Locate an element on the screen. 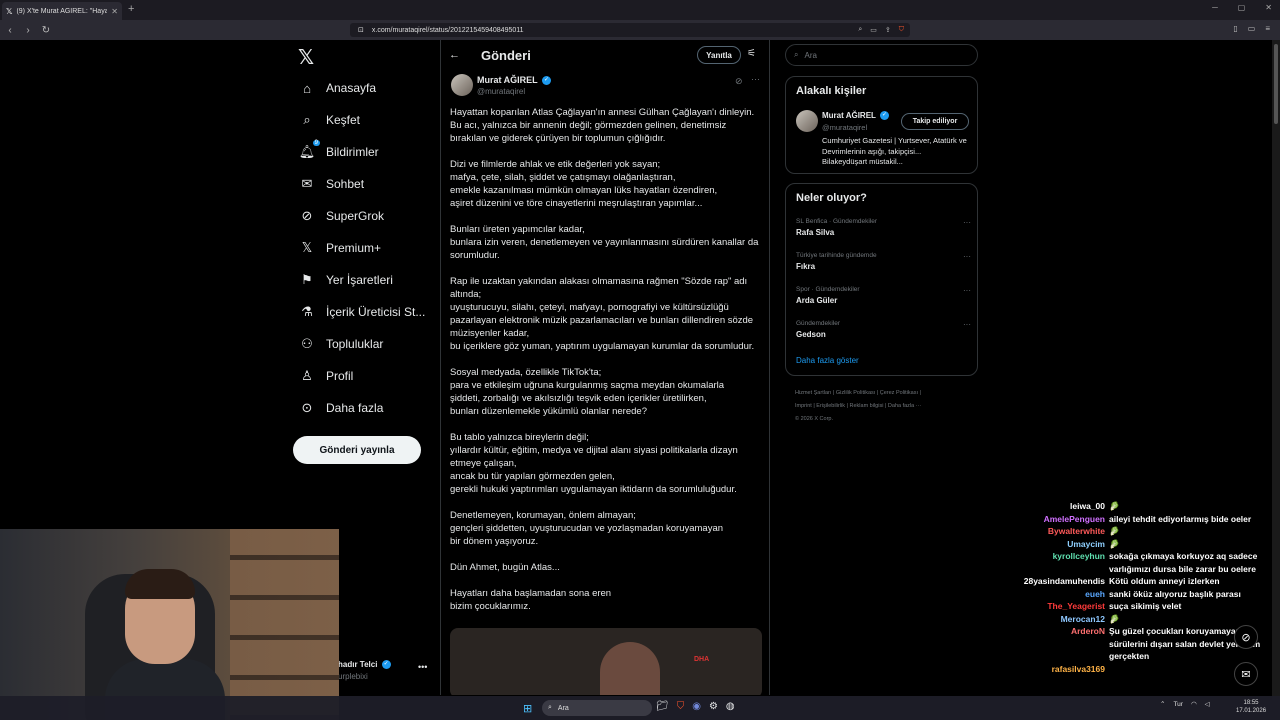  chat-username: ArderoN is located at coordinates (1032, 644).